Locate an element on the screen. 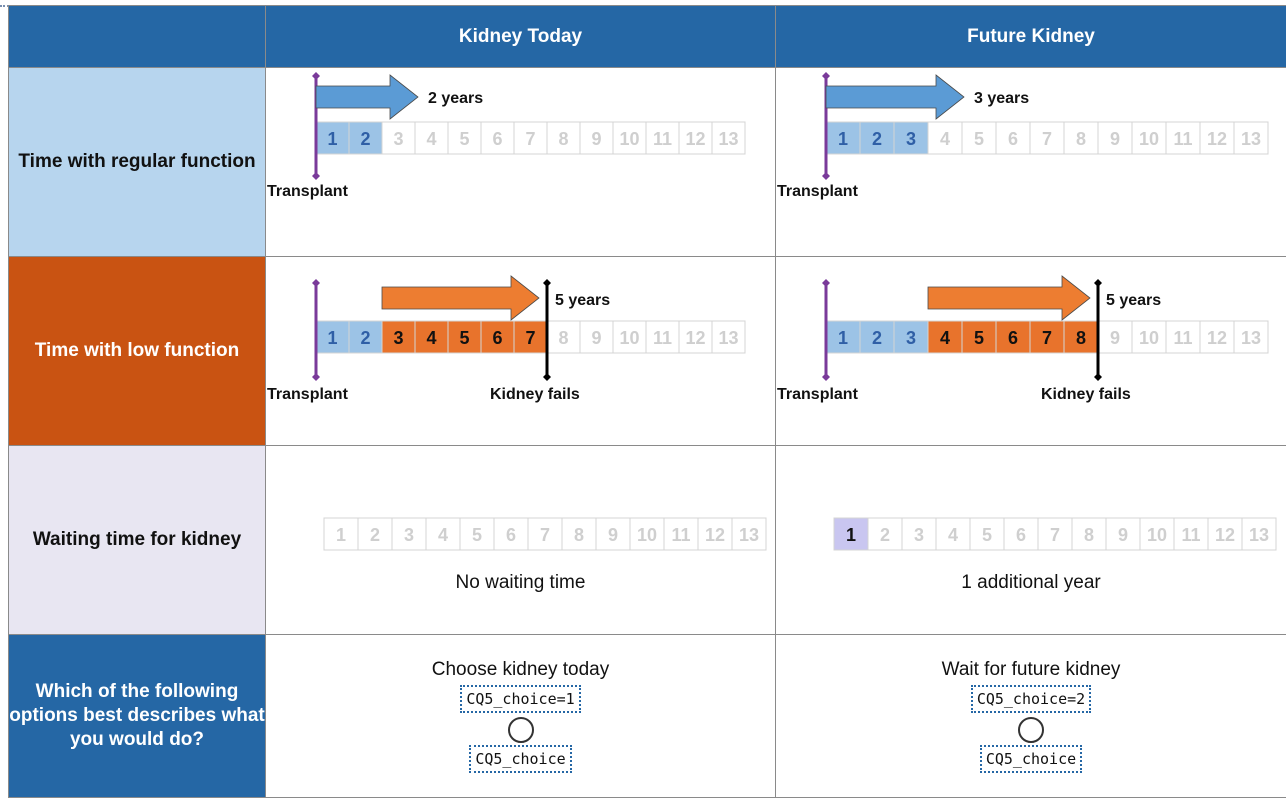 This screenshot has width=1286, height=800. today-regular-cell: 1 2 3 4 5 6 7 8 9 10 11 12 13 2 years Transplant is located at coordinates (520, 162).